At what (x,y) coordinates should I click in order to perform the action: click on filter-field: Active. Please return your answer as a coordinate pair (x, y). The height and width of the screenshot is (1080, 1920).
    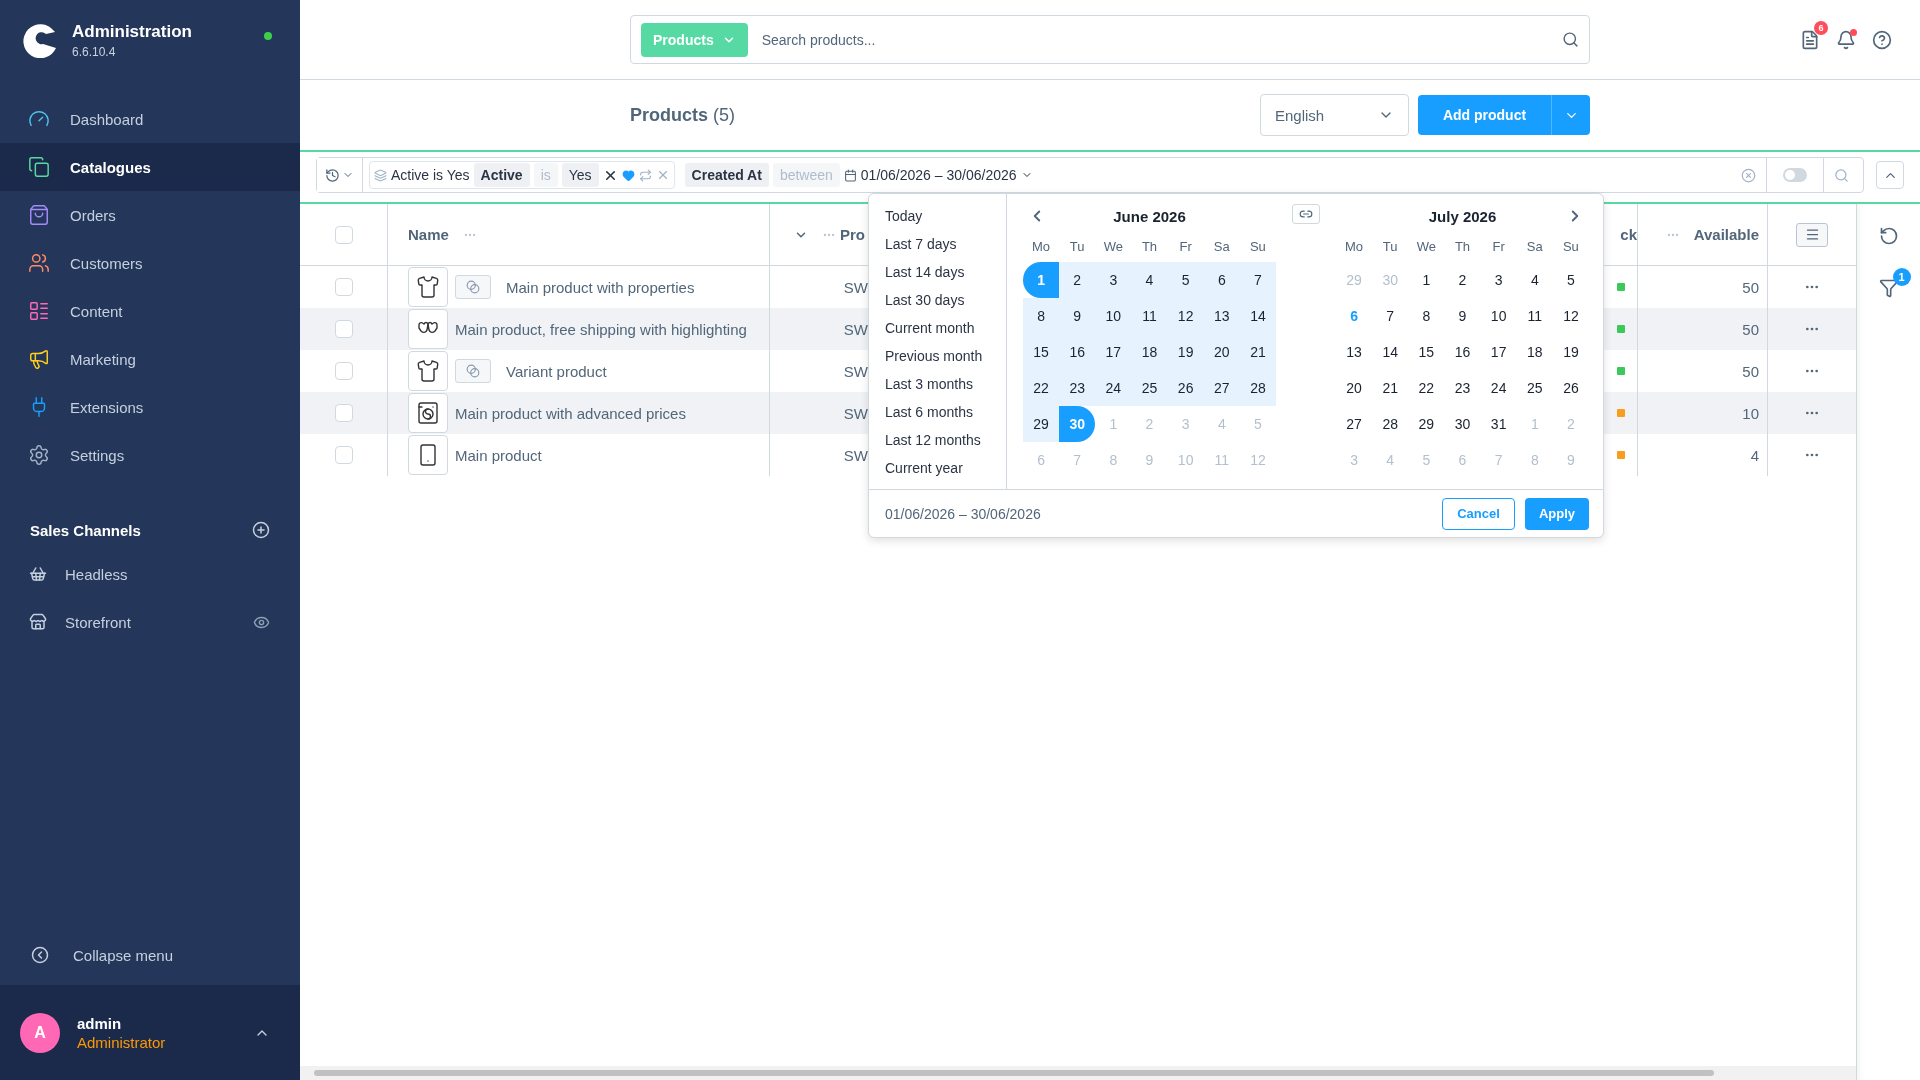
    Looking at the image, I should click on (501, 175).